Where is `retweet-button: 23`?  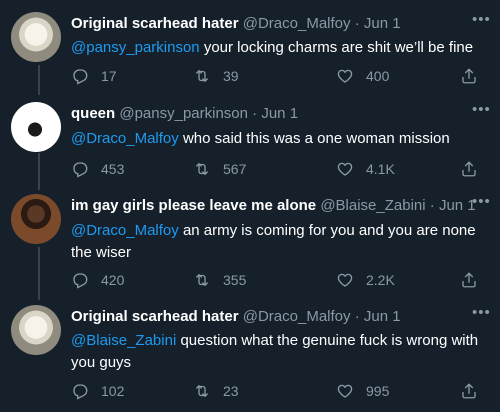 retweet-button: 23 is located at coordinates (216, 391).